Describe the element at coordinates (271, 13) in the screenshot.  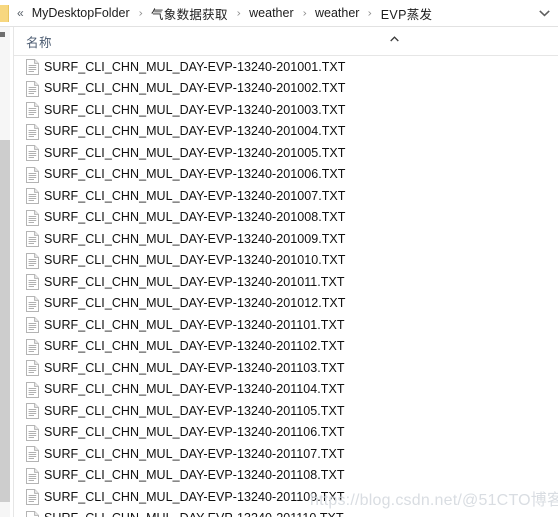
I see `breadcrumb-item-weather-1: weather` at that location.